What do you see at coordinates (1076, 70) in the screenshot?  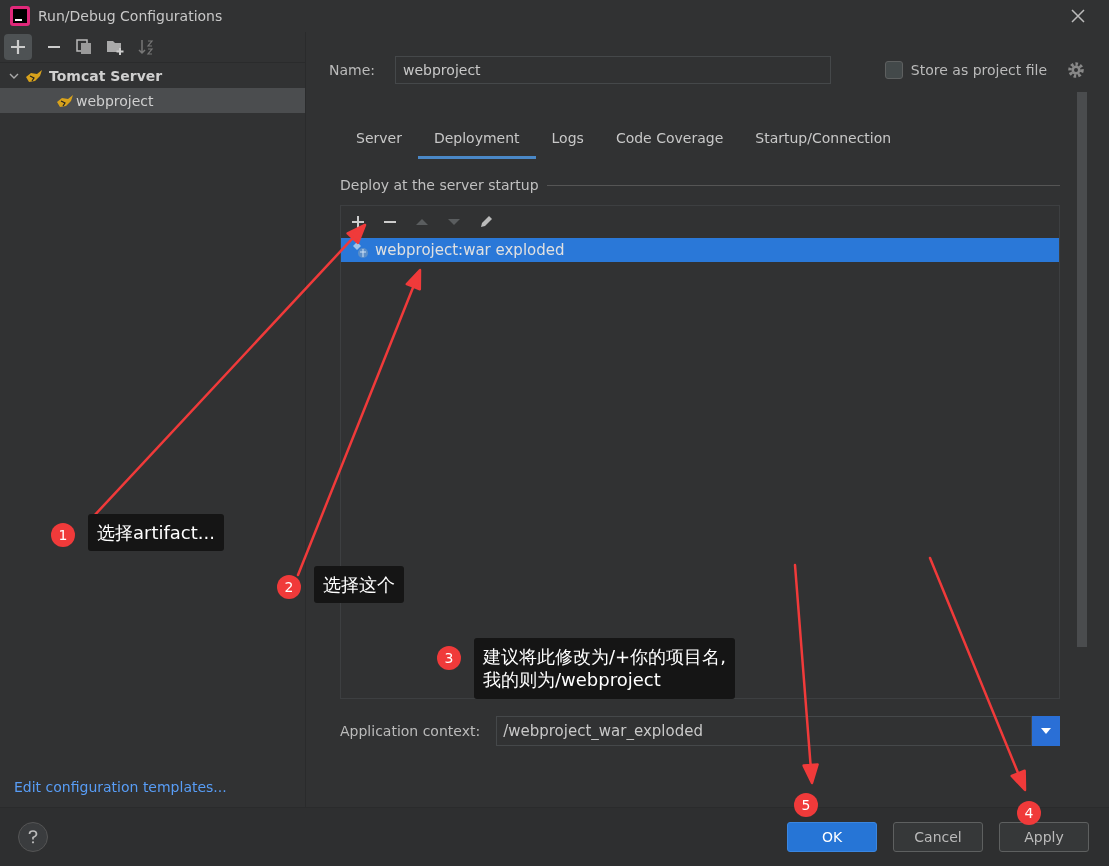 I see `settings-icon` at bounding box center [1076, 70].